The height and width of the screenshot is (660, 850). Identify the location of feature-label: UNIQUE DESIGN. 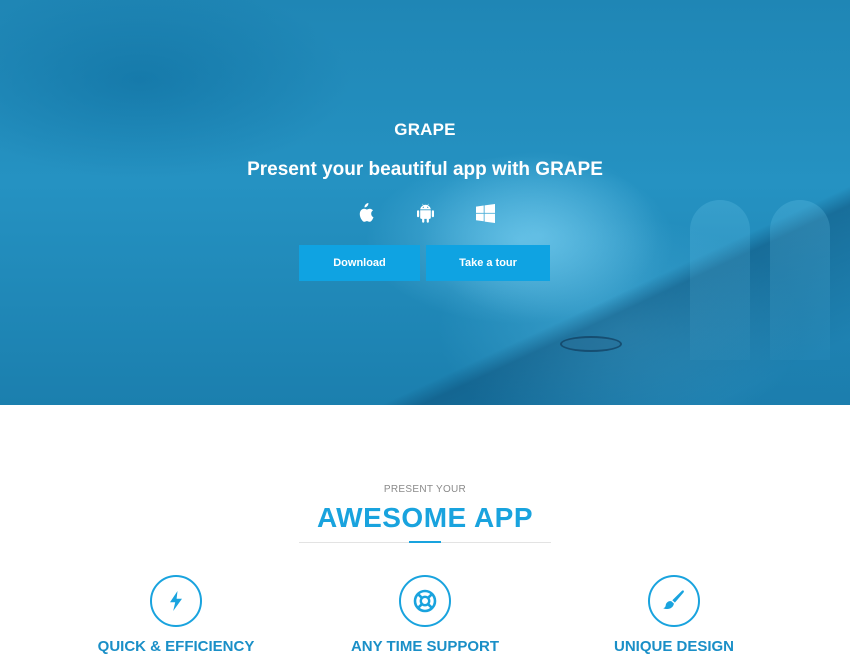
(673, 646).